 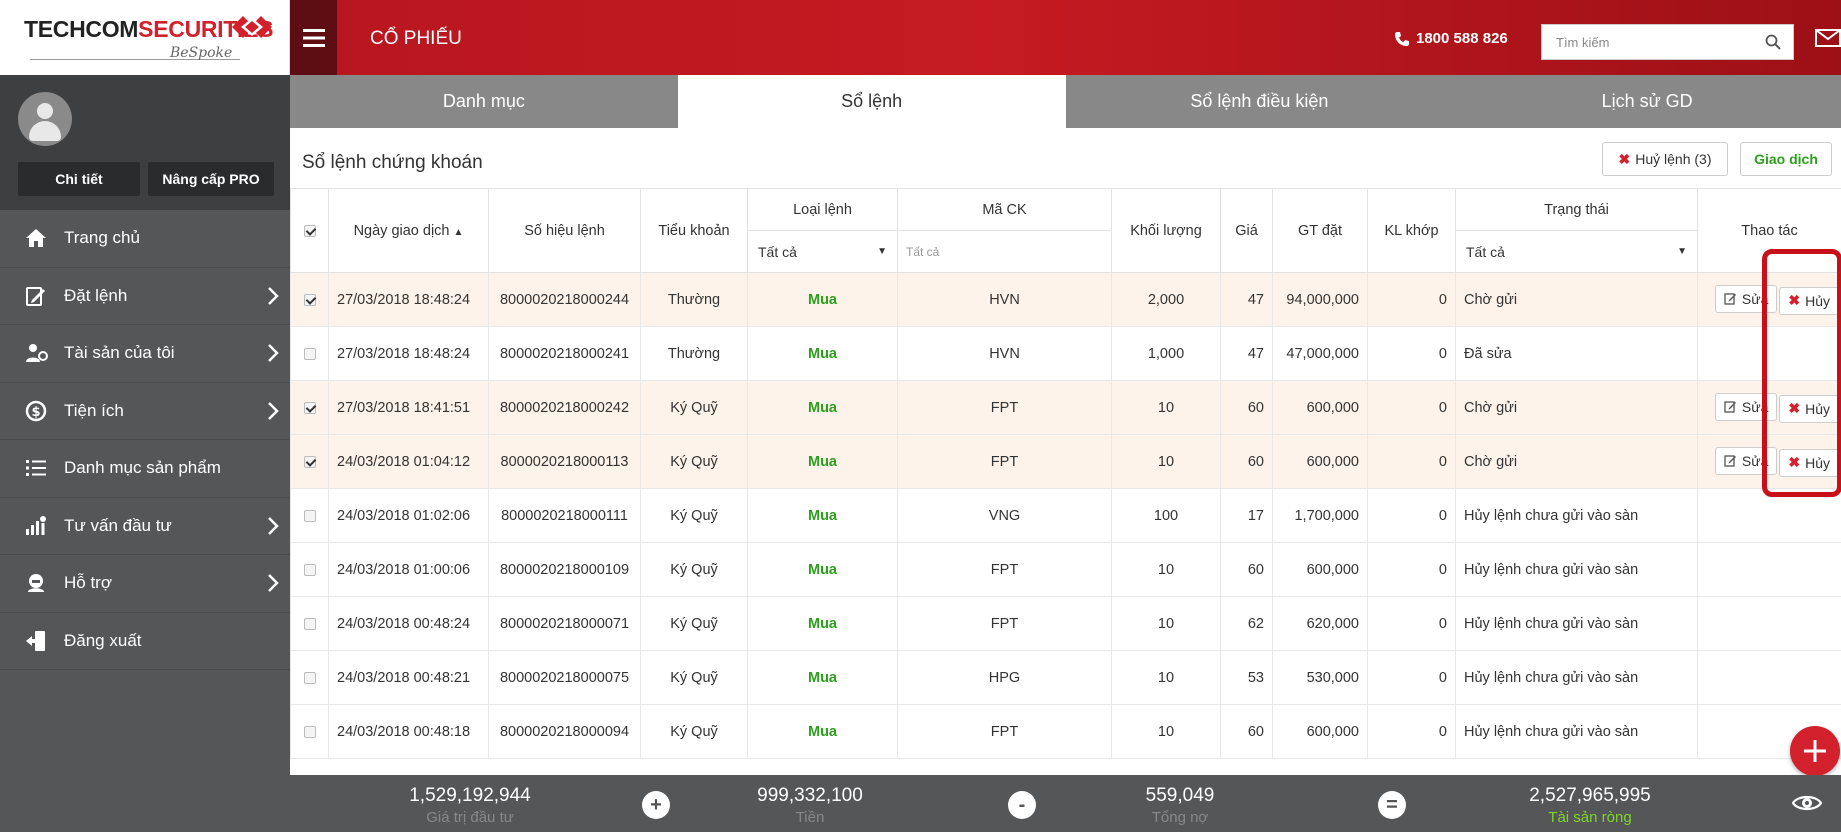 What do you see at coordinates (470, 805) in the screenshot?
I see `investment-summary: 1,529,192,944 Giá trị đầu tư` at bounding box center [470, 805].